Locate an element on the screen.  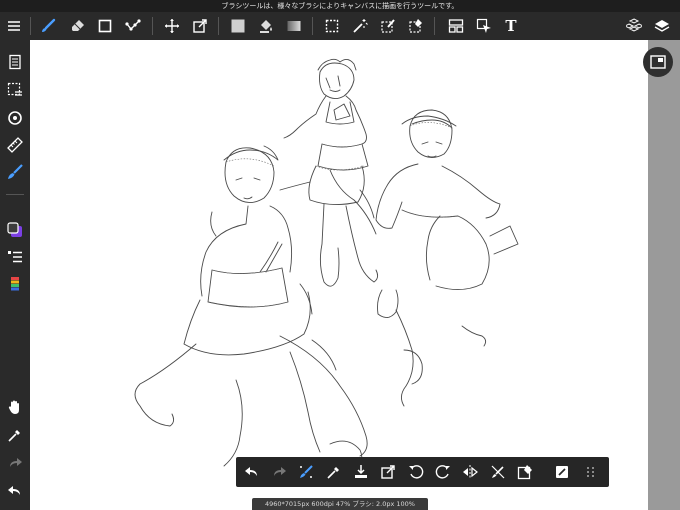
left-divider is located at coordinates (15, 194).